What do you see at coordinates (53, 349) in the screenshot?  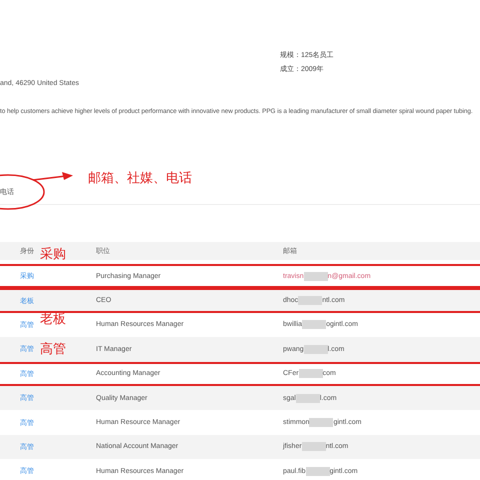 I see `annotation-label: 高管` at bounding box center [53, 349].